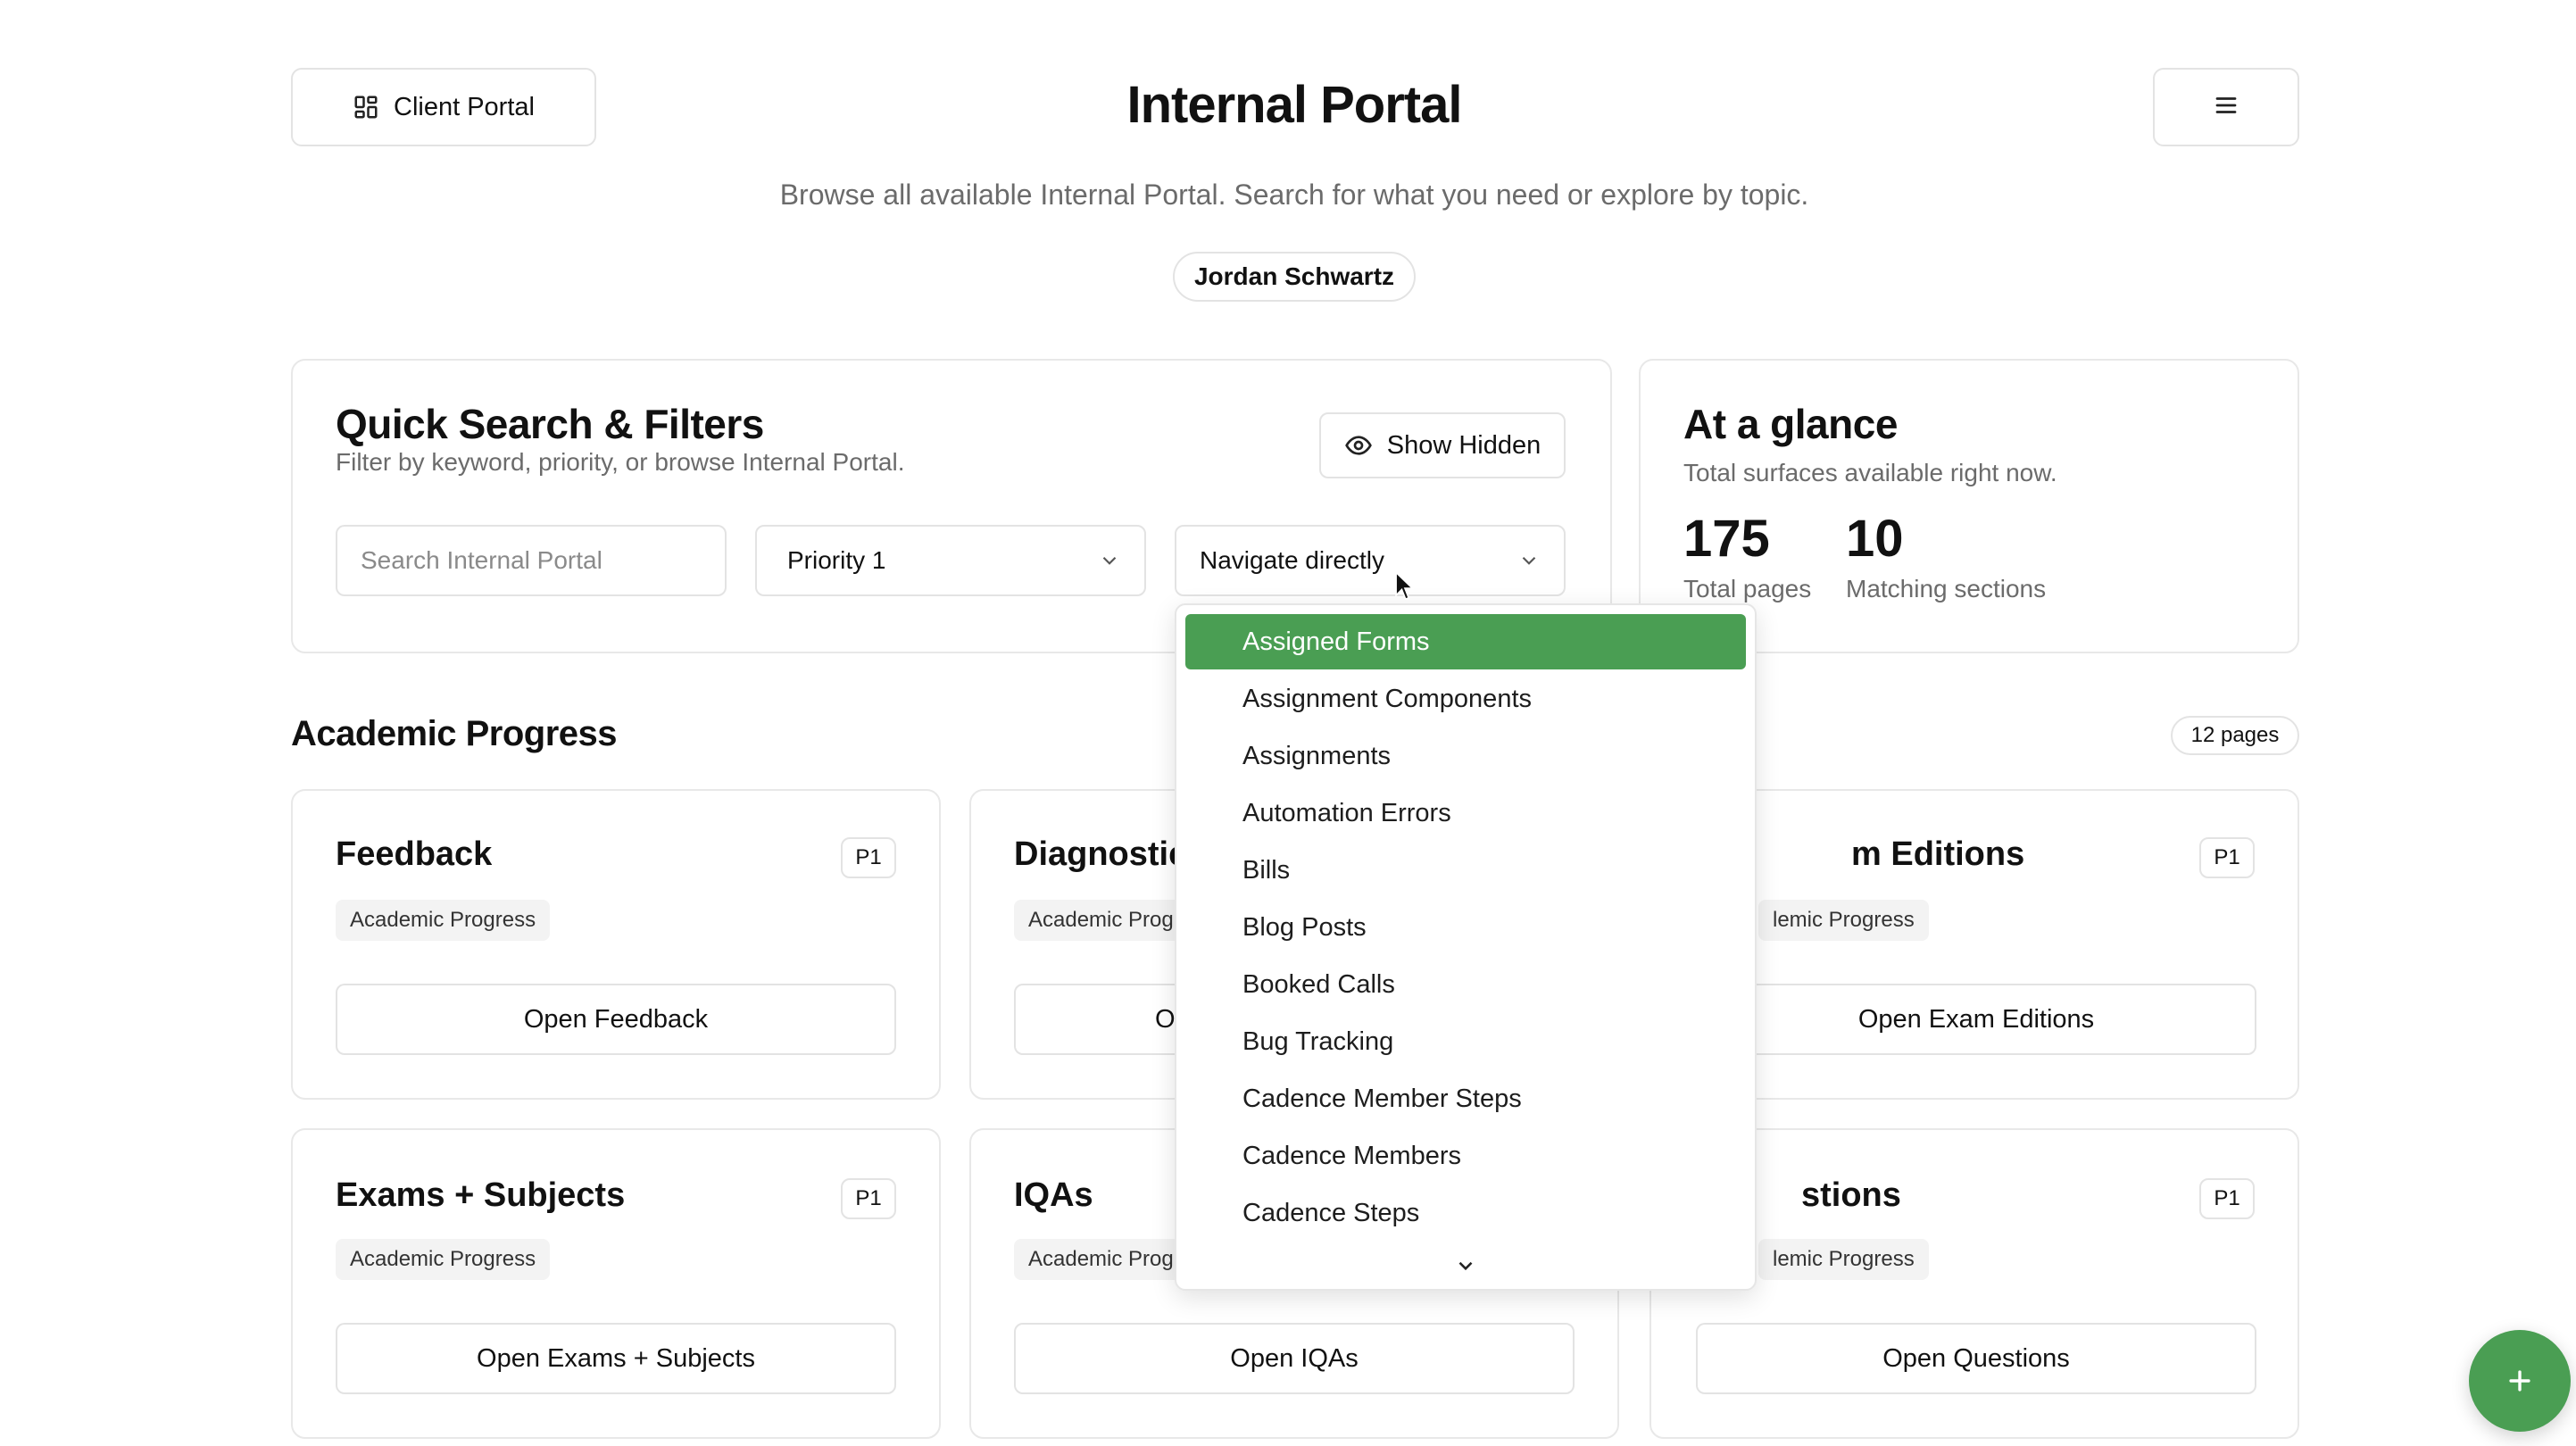  I want to click on dropdown-item-booked-calls: Booked Calls, so click(1465, 984).